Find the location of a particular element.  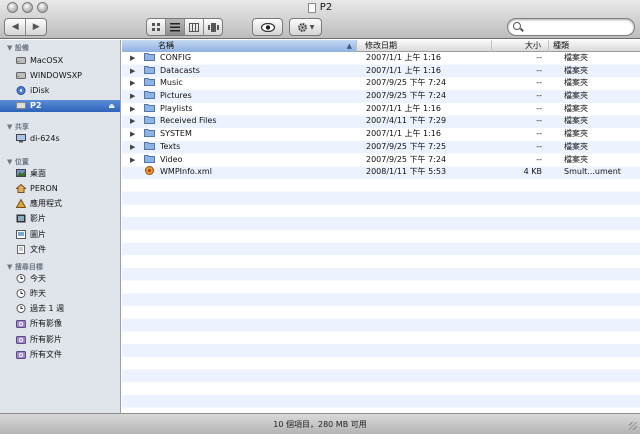

column-view-icon is located at coordinates (194, 27).